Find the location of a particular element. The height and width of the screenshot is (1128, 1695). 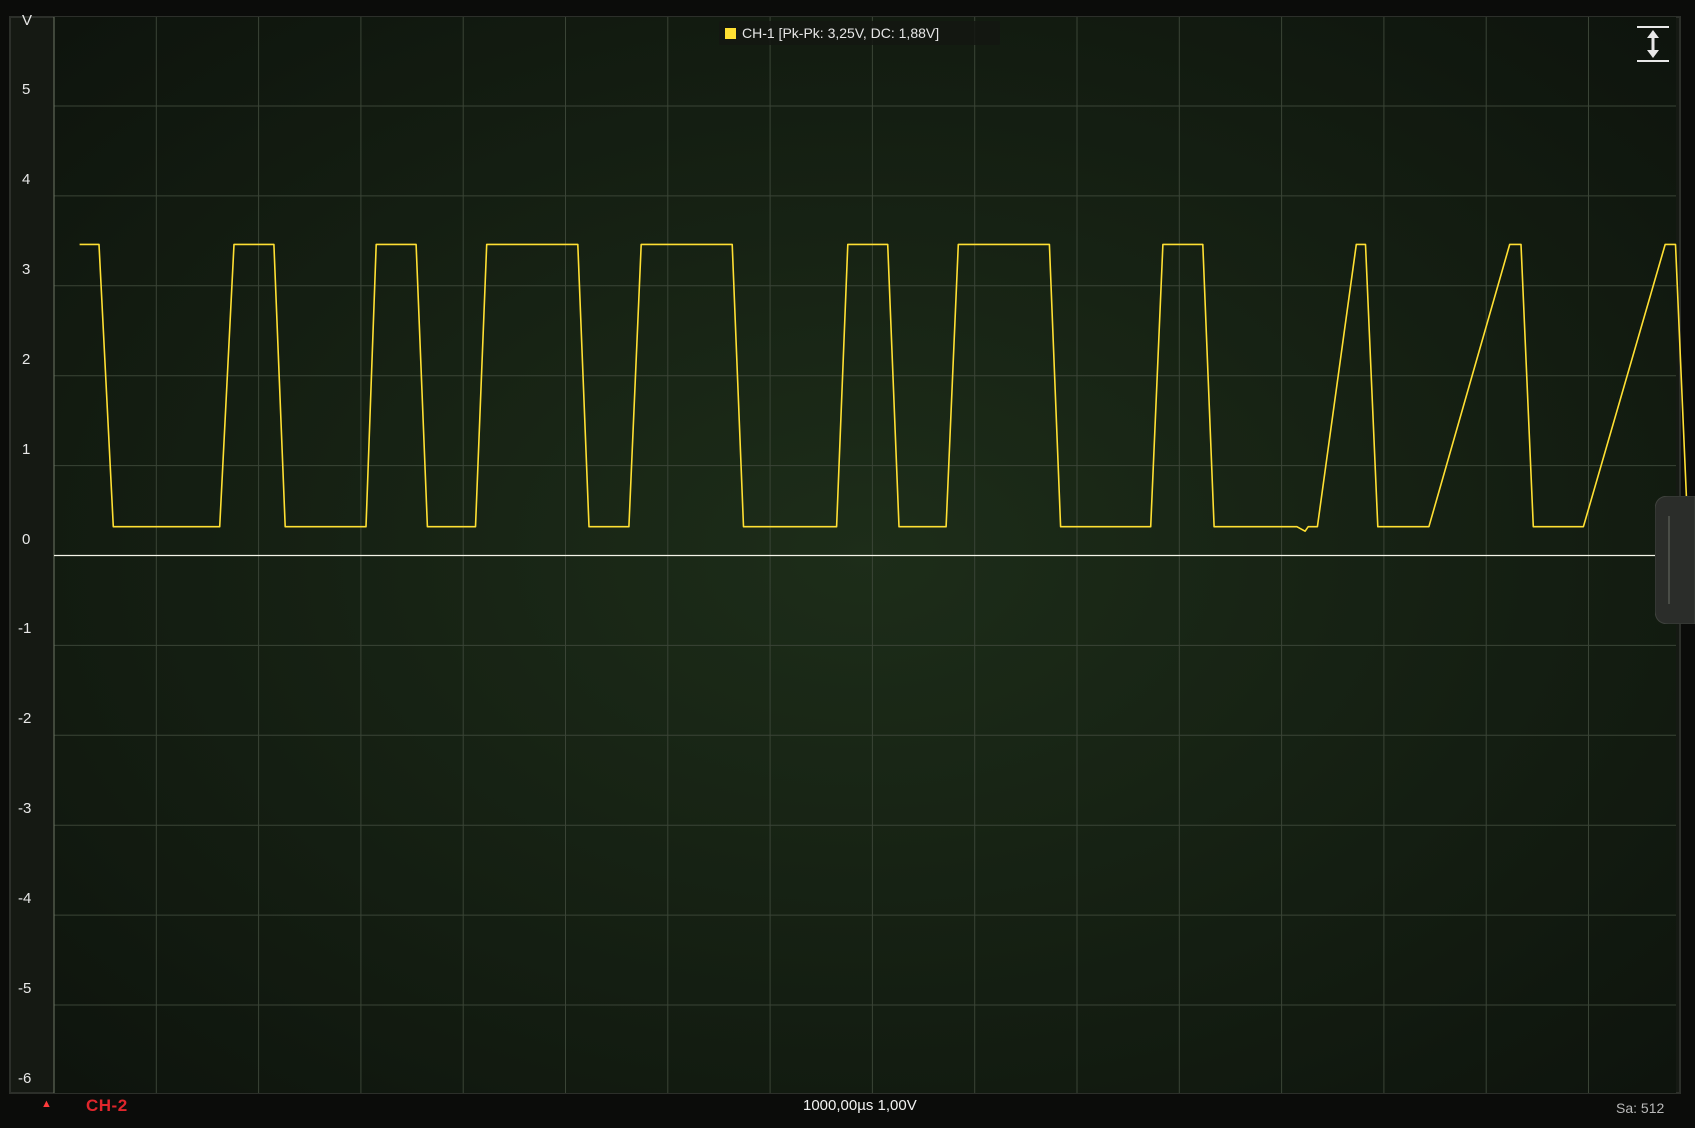

vertical-resize-icon is located at coordinates (1653, 44).